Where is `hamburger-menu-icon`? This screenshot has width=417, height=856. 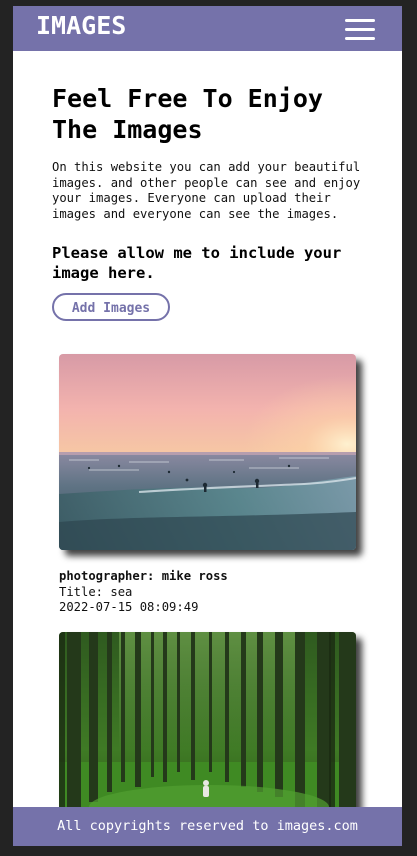
hamburger-menu-icon is located at coordinates (360, 30).